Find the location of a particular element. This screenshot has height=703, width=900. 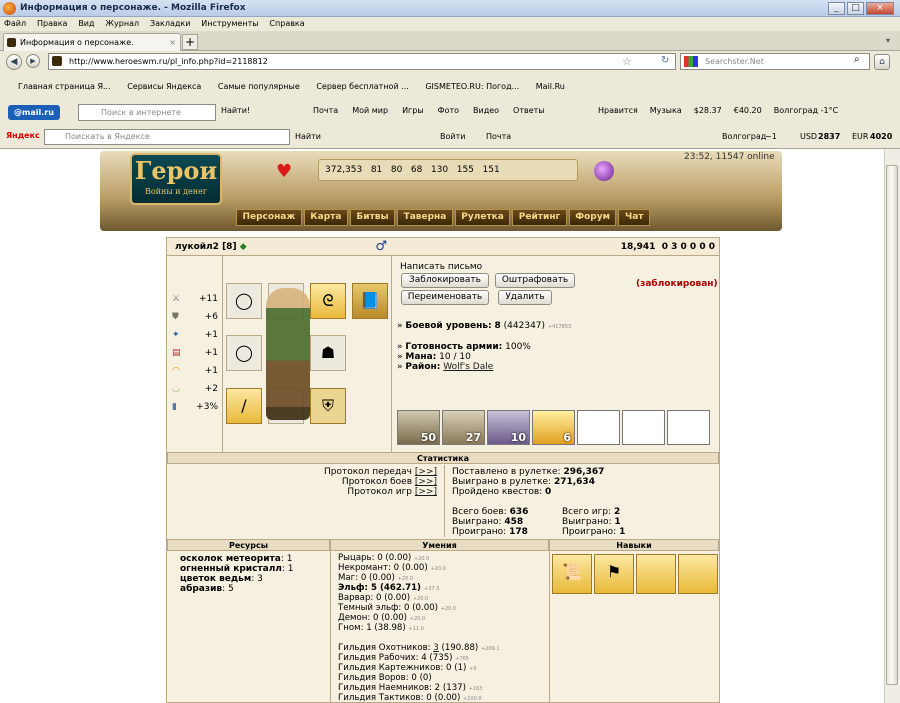

army-ability-icon: ⚑ is located at coordinates (614, 574).